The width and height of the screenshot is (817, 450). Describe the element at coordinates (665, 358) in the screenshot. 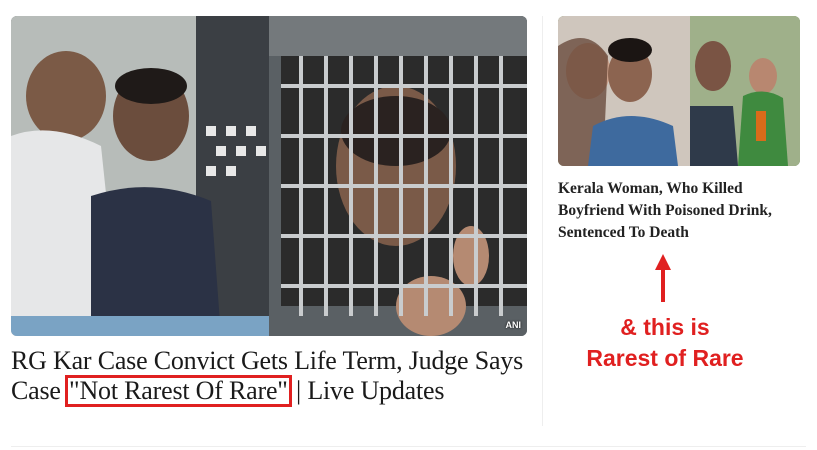

I see `annotation-line-2: Rarest of Rare` at that location.